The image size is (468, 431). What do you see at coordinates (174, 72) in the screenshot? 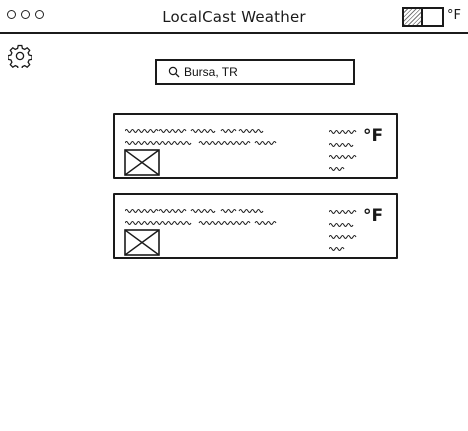
I see `search-icon` at bounding box center [174, 72].